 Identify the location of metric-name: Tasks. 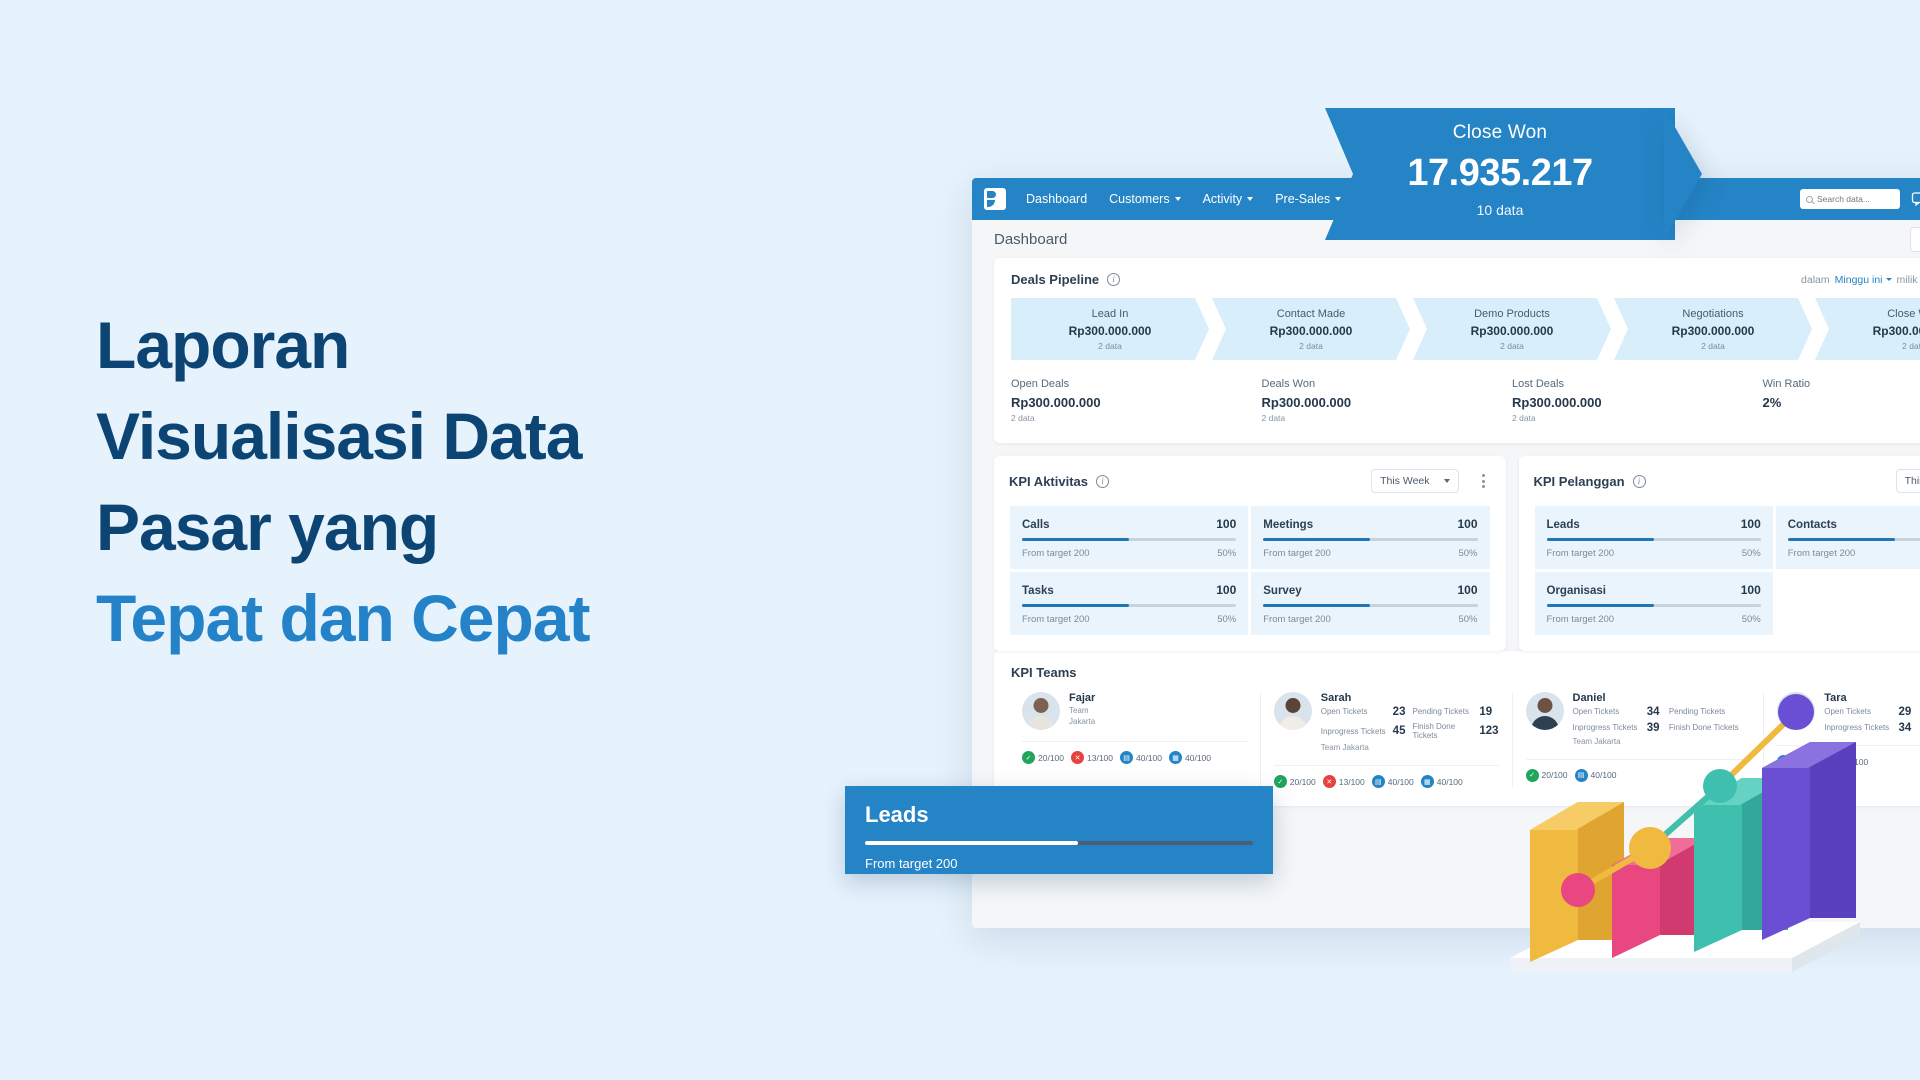
(1038, 591).